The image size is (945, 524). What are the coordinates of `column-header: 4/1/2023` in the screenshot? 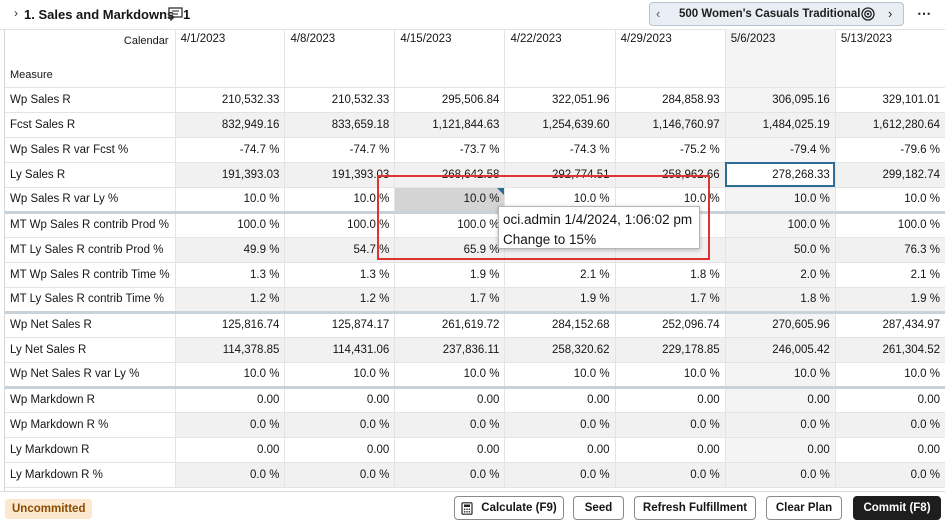 It's located at (230, 46).